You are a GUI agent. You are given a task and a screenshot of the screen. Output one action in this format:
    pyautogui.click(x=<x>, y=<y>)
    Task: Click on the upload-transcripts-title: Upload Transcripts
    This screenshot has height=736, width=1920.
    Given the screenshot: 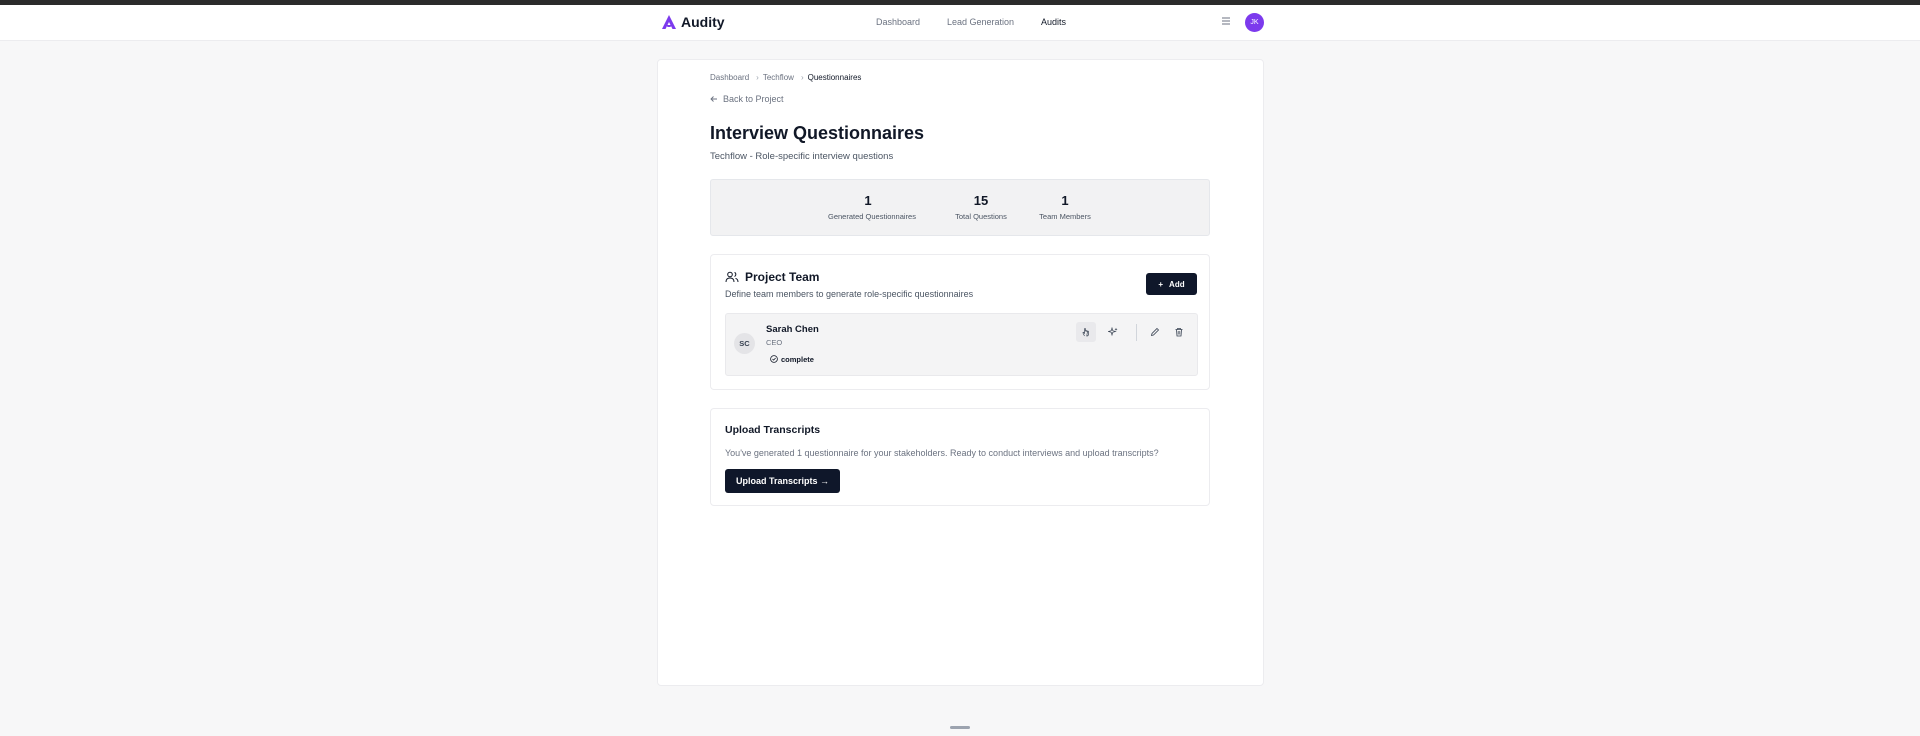 What is the action you would take?
    pyautogui.click(x=773, y=430)
    